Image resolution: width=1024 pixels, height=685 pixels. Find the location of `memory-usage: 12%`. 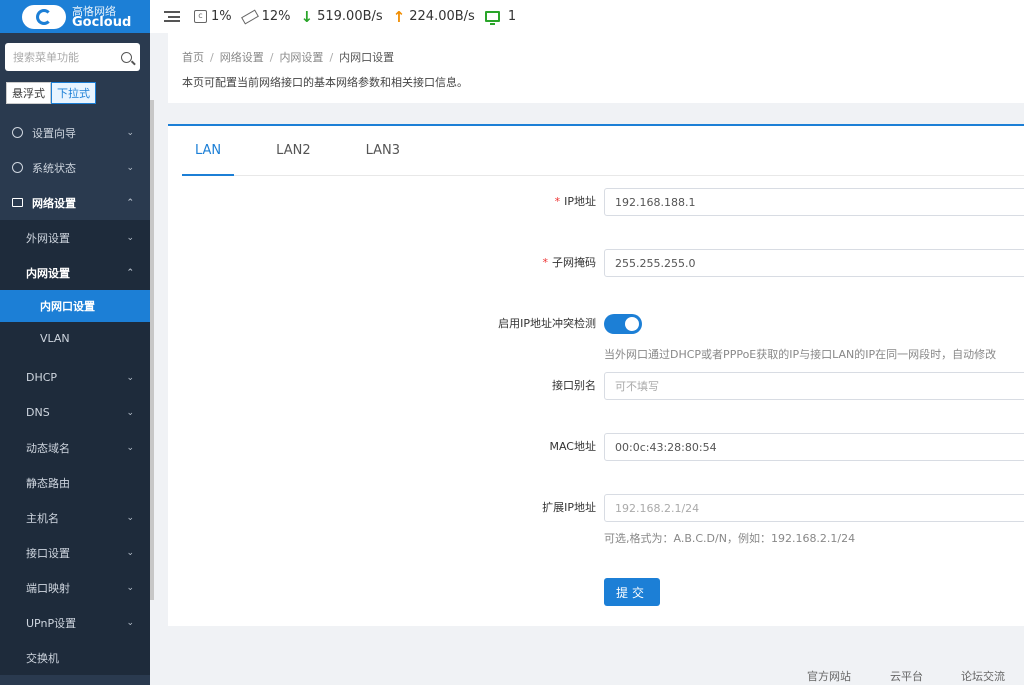

memory-usage: 12% is located at coordinates (265, 16).